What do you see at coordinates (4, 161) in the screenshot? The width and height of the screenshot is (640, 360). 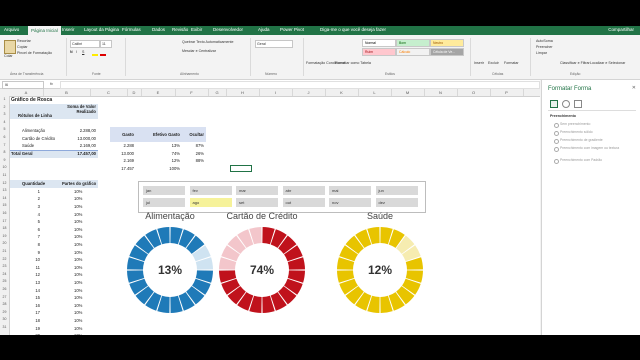 I see `row-header-9: 9` at bounding box center [4, 161].